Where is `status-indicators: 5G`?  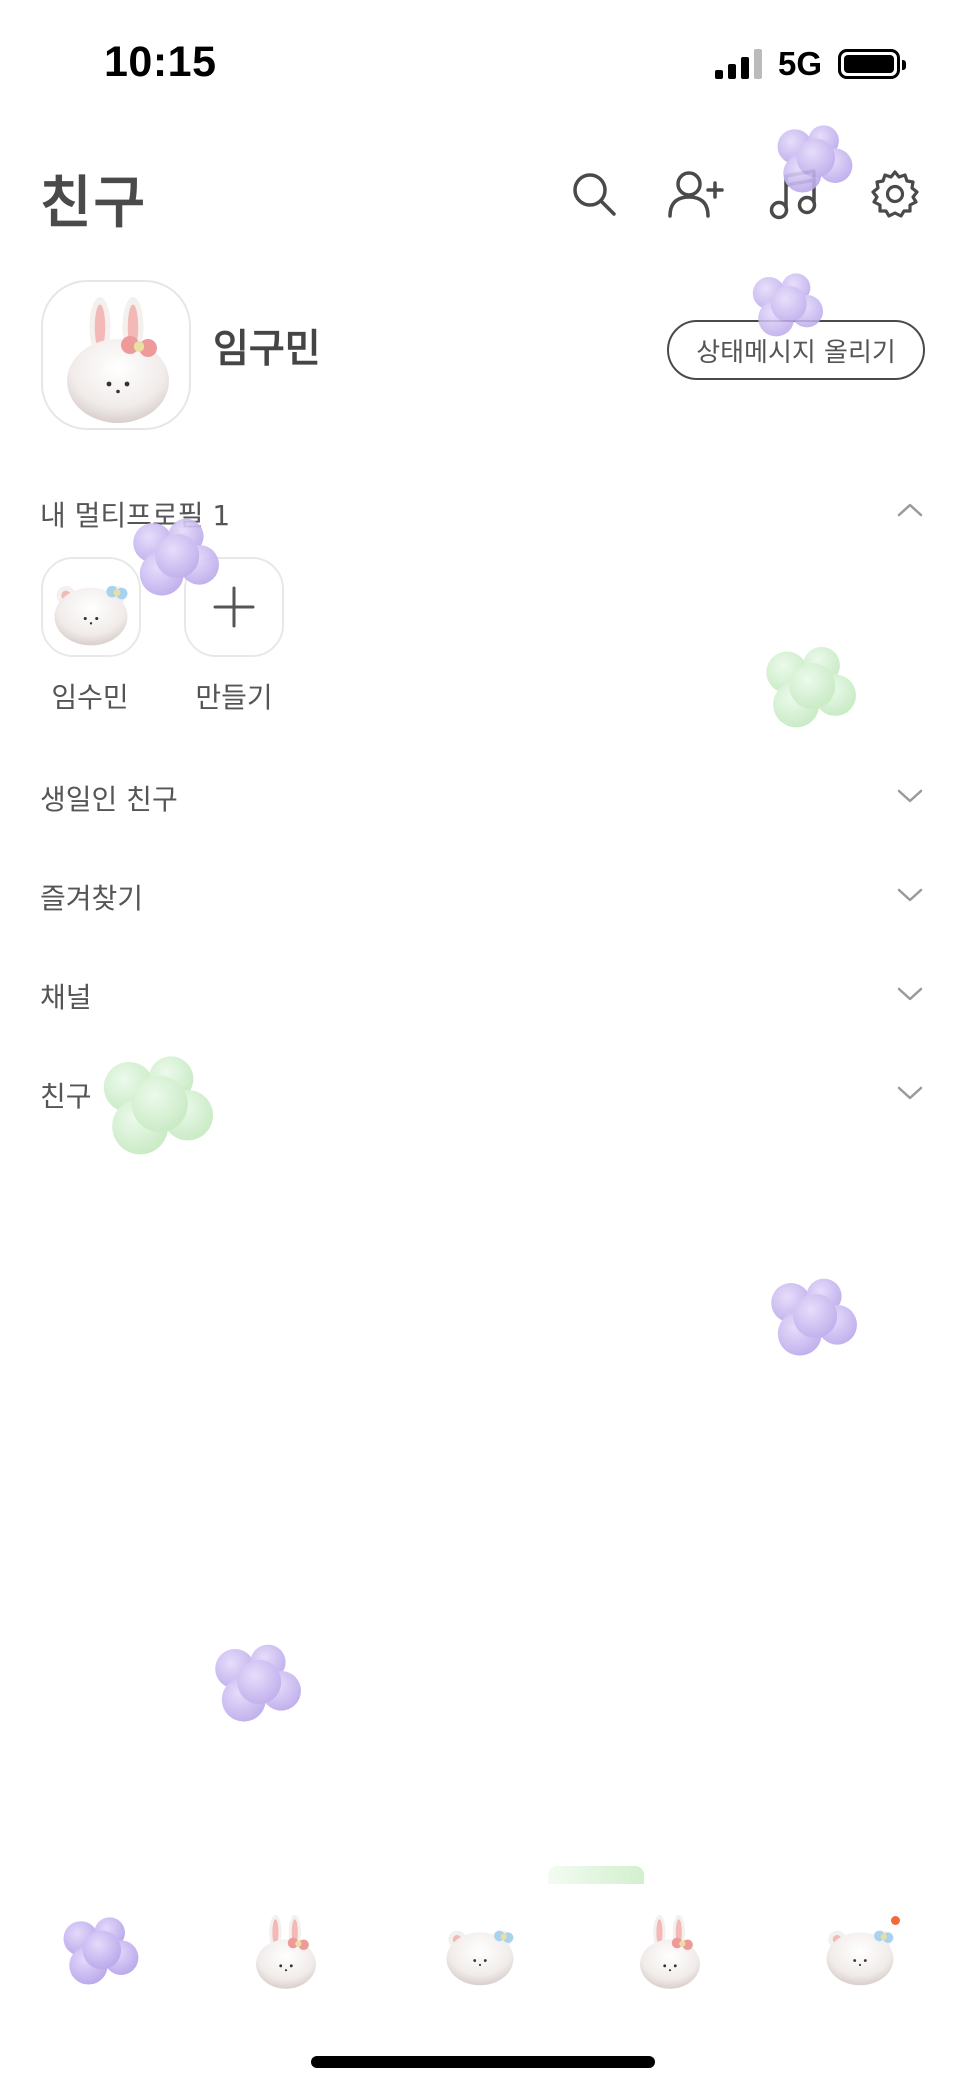
status-indicators: 5G is located at coordinates (810, 64).